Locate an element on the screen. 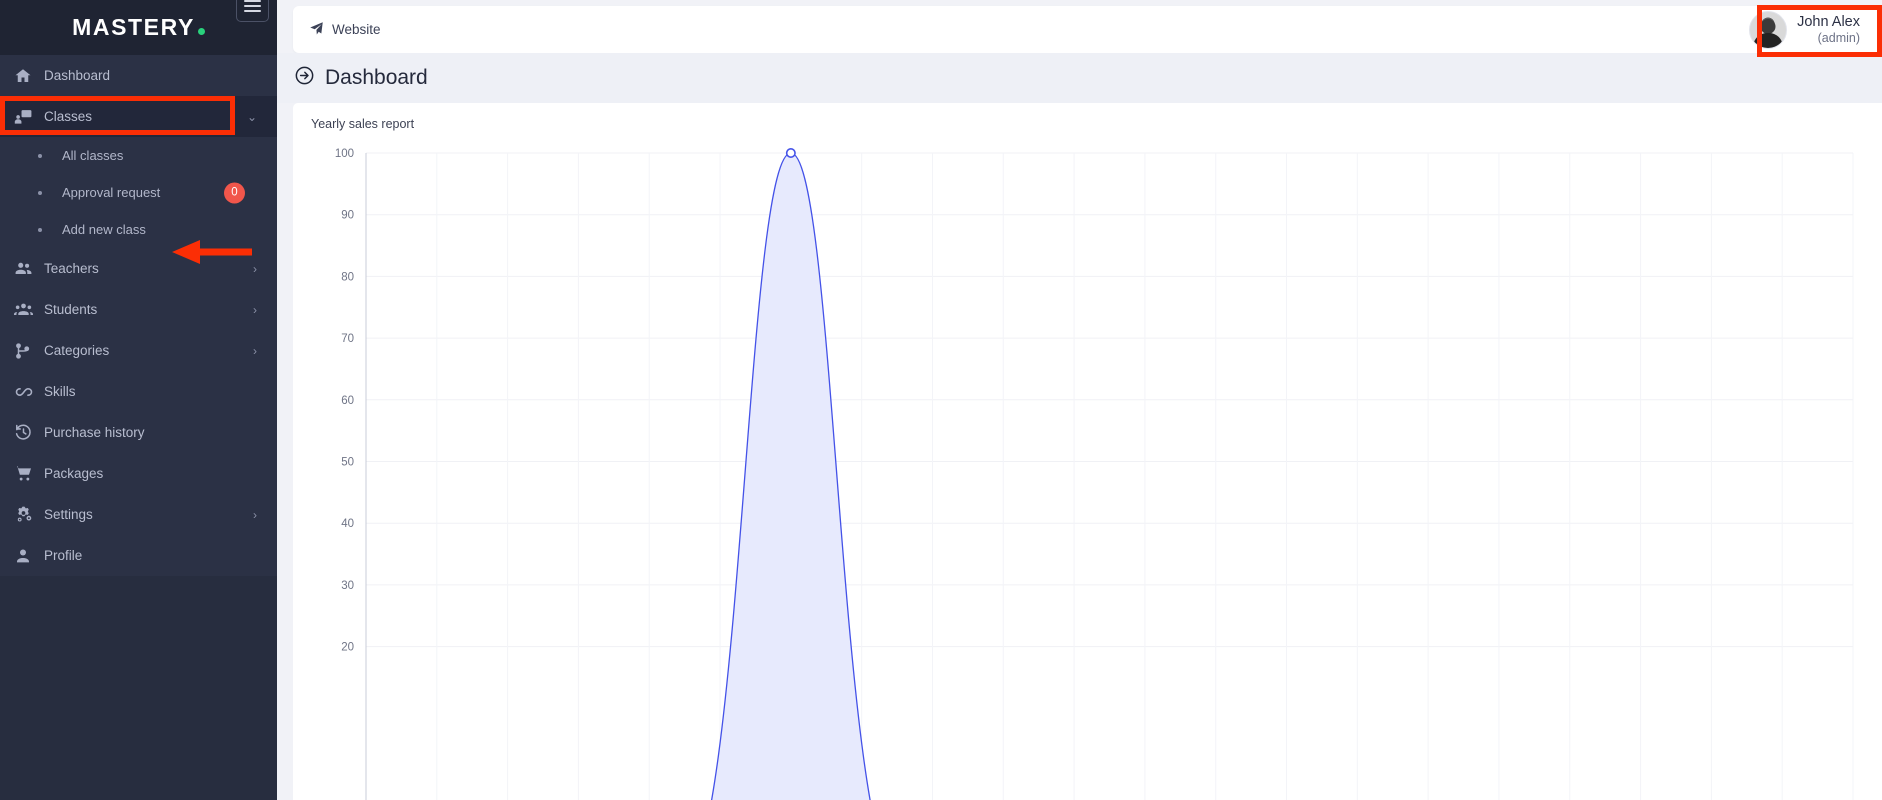 This screenshot has width=1882, height=800. page-title: Dashboard is located at coordinates (361, 78).